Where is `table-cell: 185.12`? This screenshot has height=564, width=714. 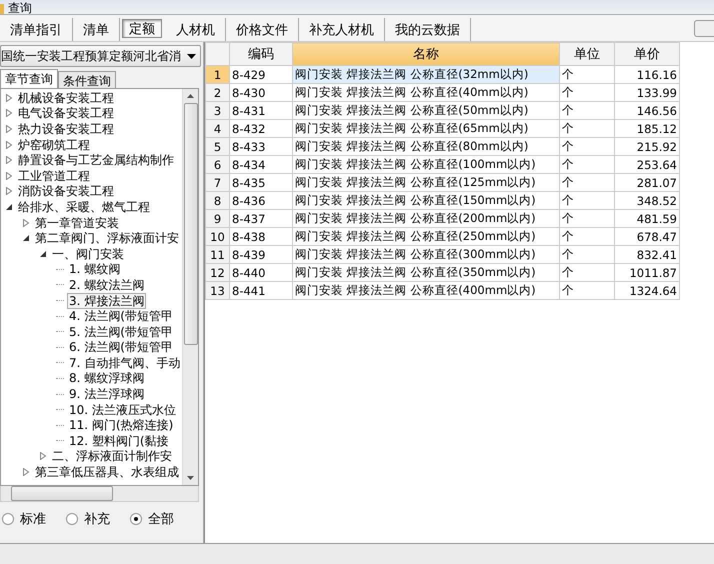 table-cell: 185.12 is located at coordinates (647, 129).